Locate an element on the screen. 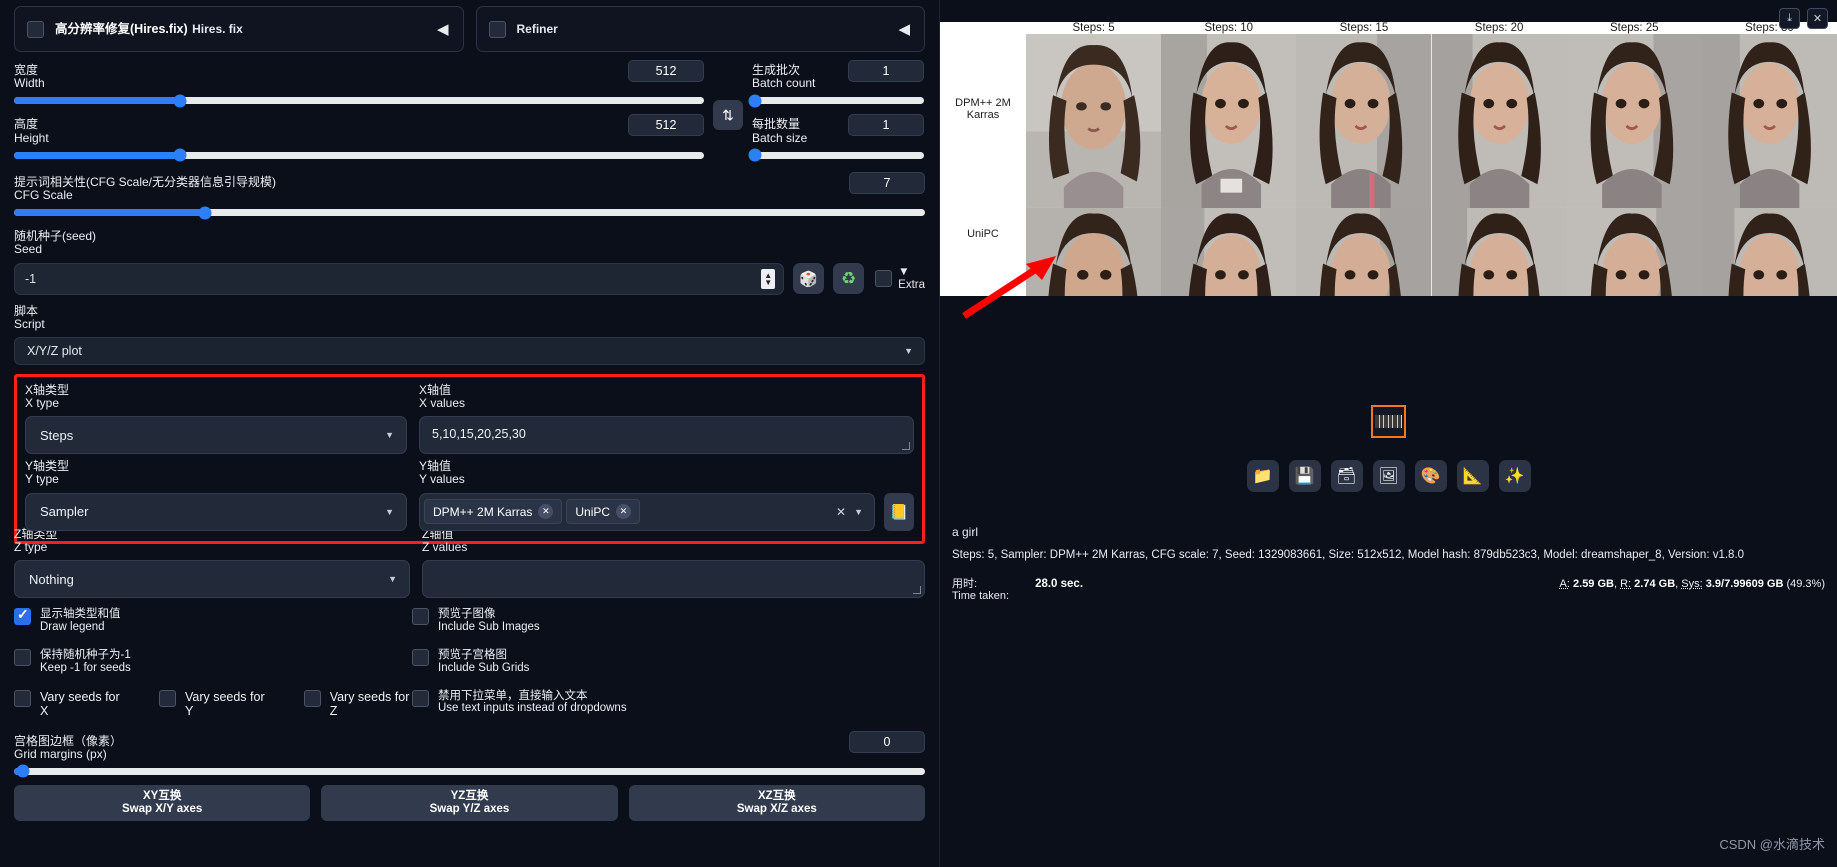 This screenshot has height=867, width=1837. width-slider-block: 宽度 Width 512 is located at coordinates (359, 84).